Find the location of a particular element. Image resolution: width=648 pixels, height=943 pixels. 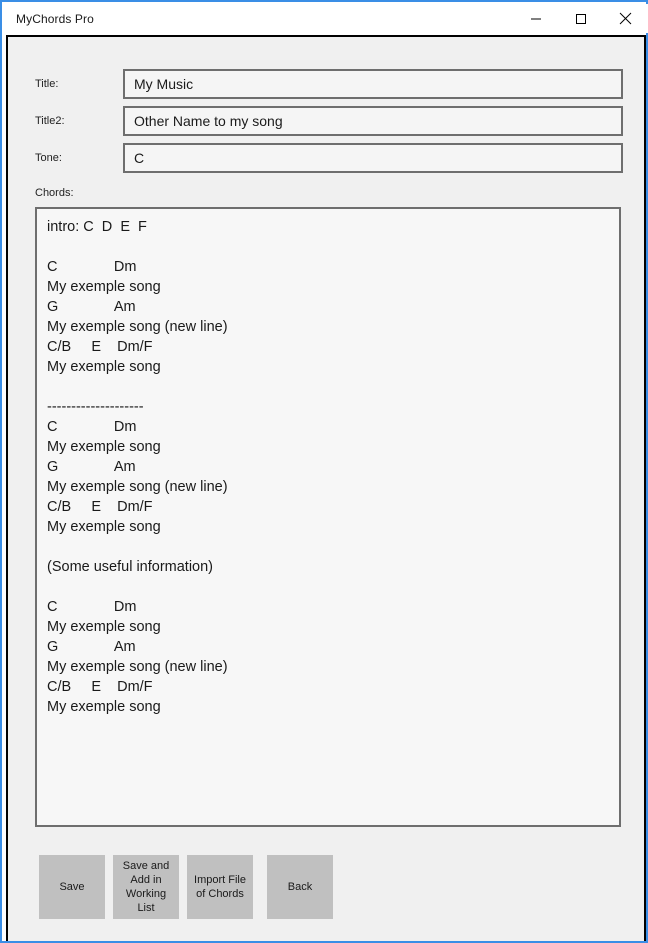

window-title: MyChords Pro is located at coordinates (55, 18).